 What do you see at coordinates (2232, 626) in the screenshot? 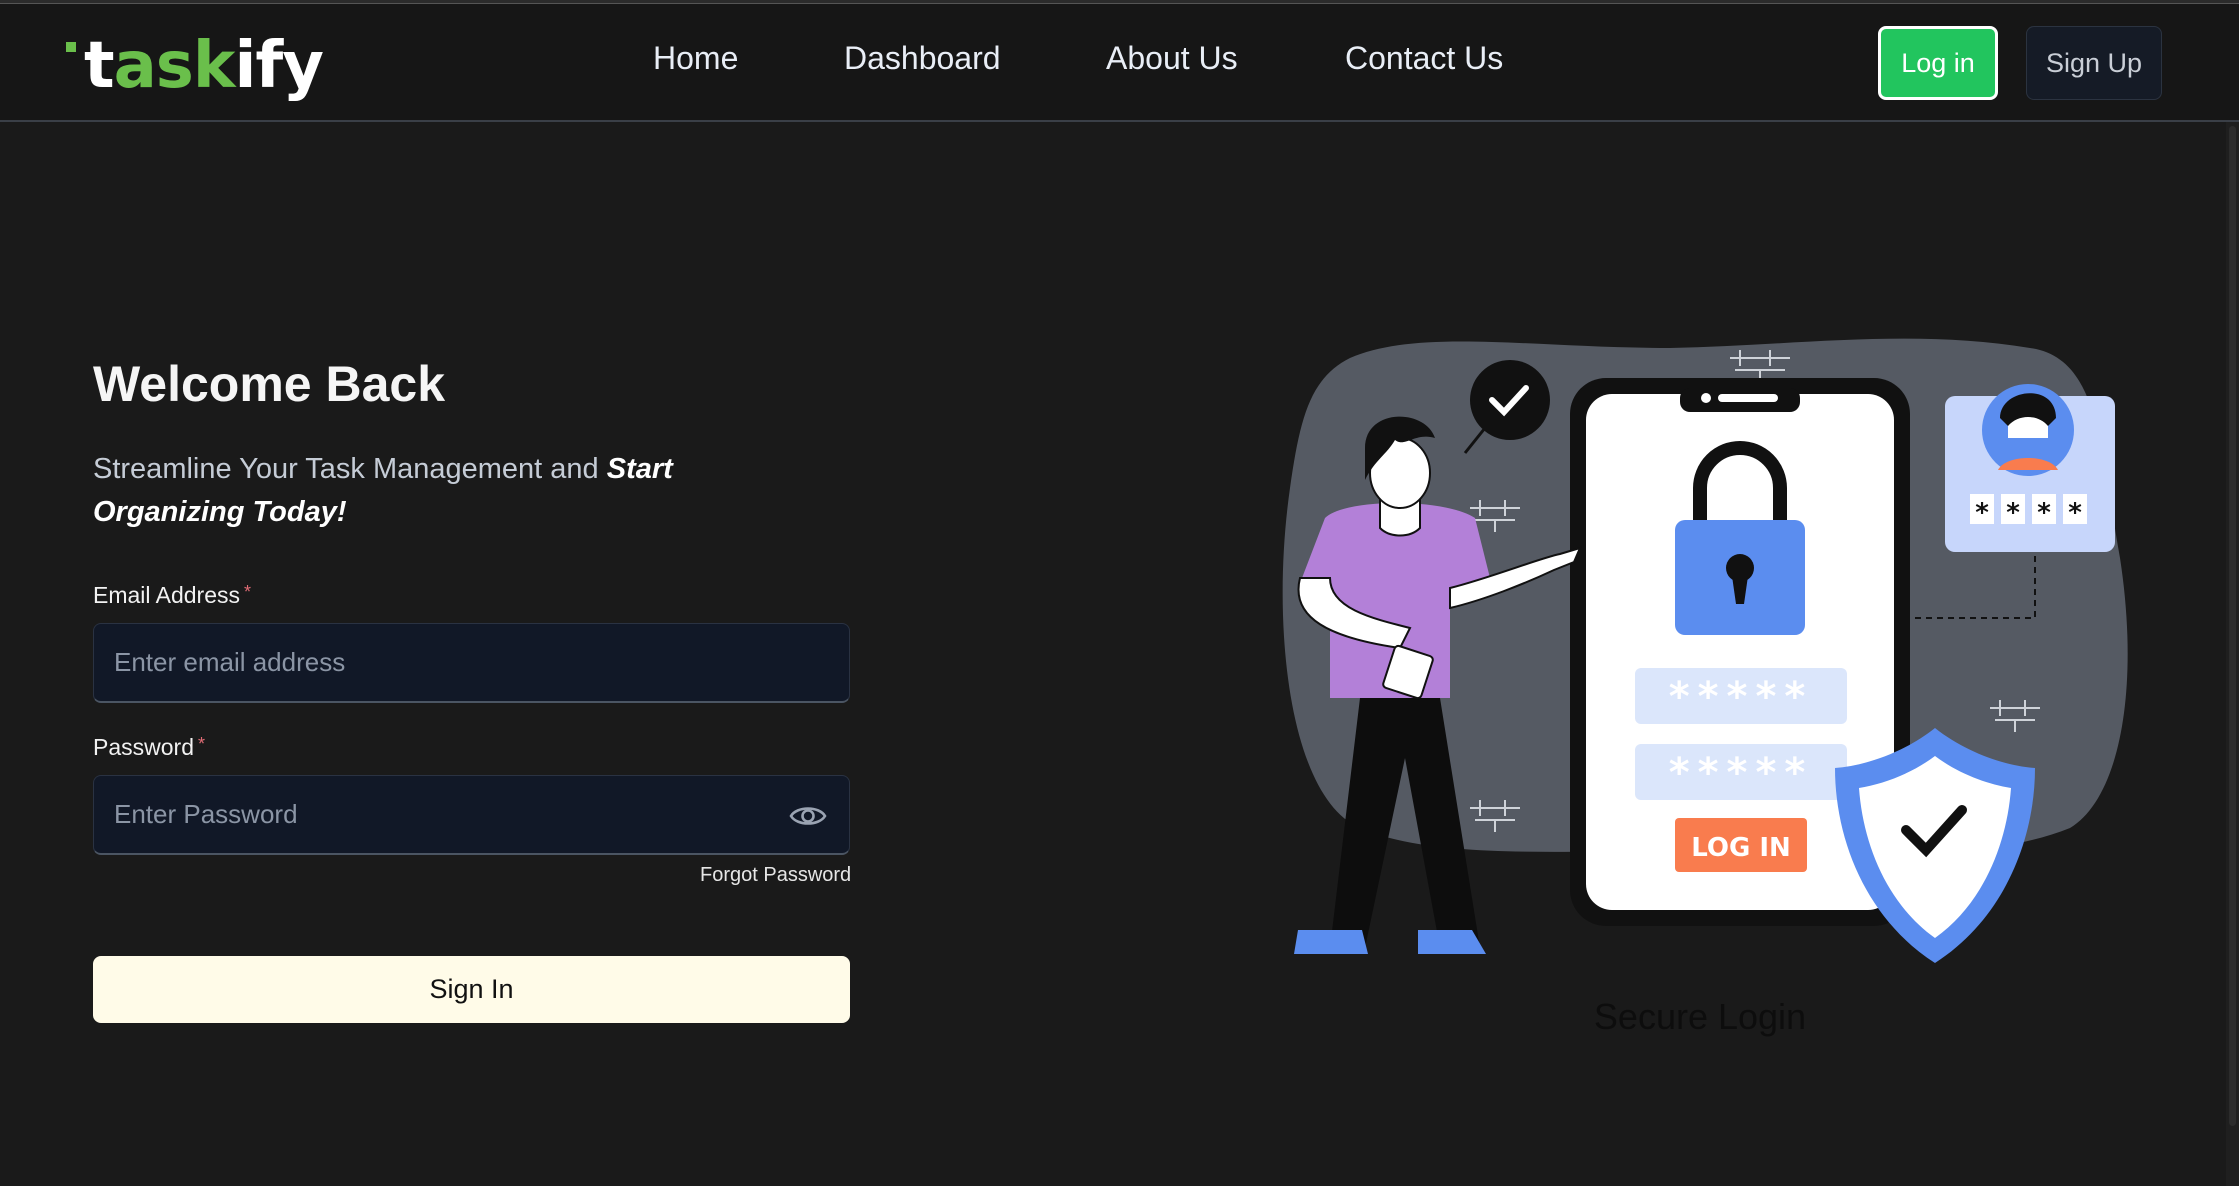
I see `scrollbar-thumb` at bounding box center [2232, 626].